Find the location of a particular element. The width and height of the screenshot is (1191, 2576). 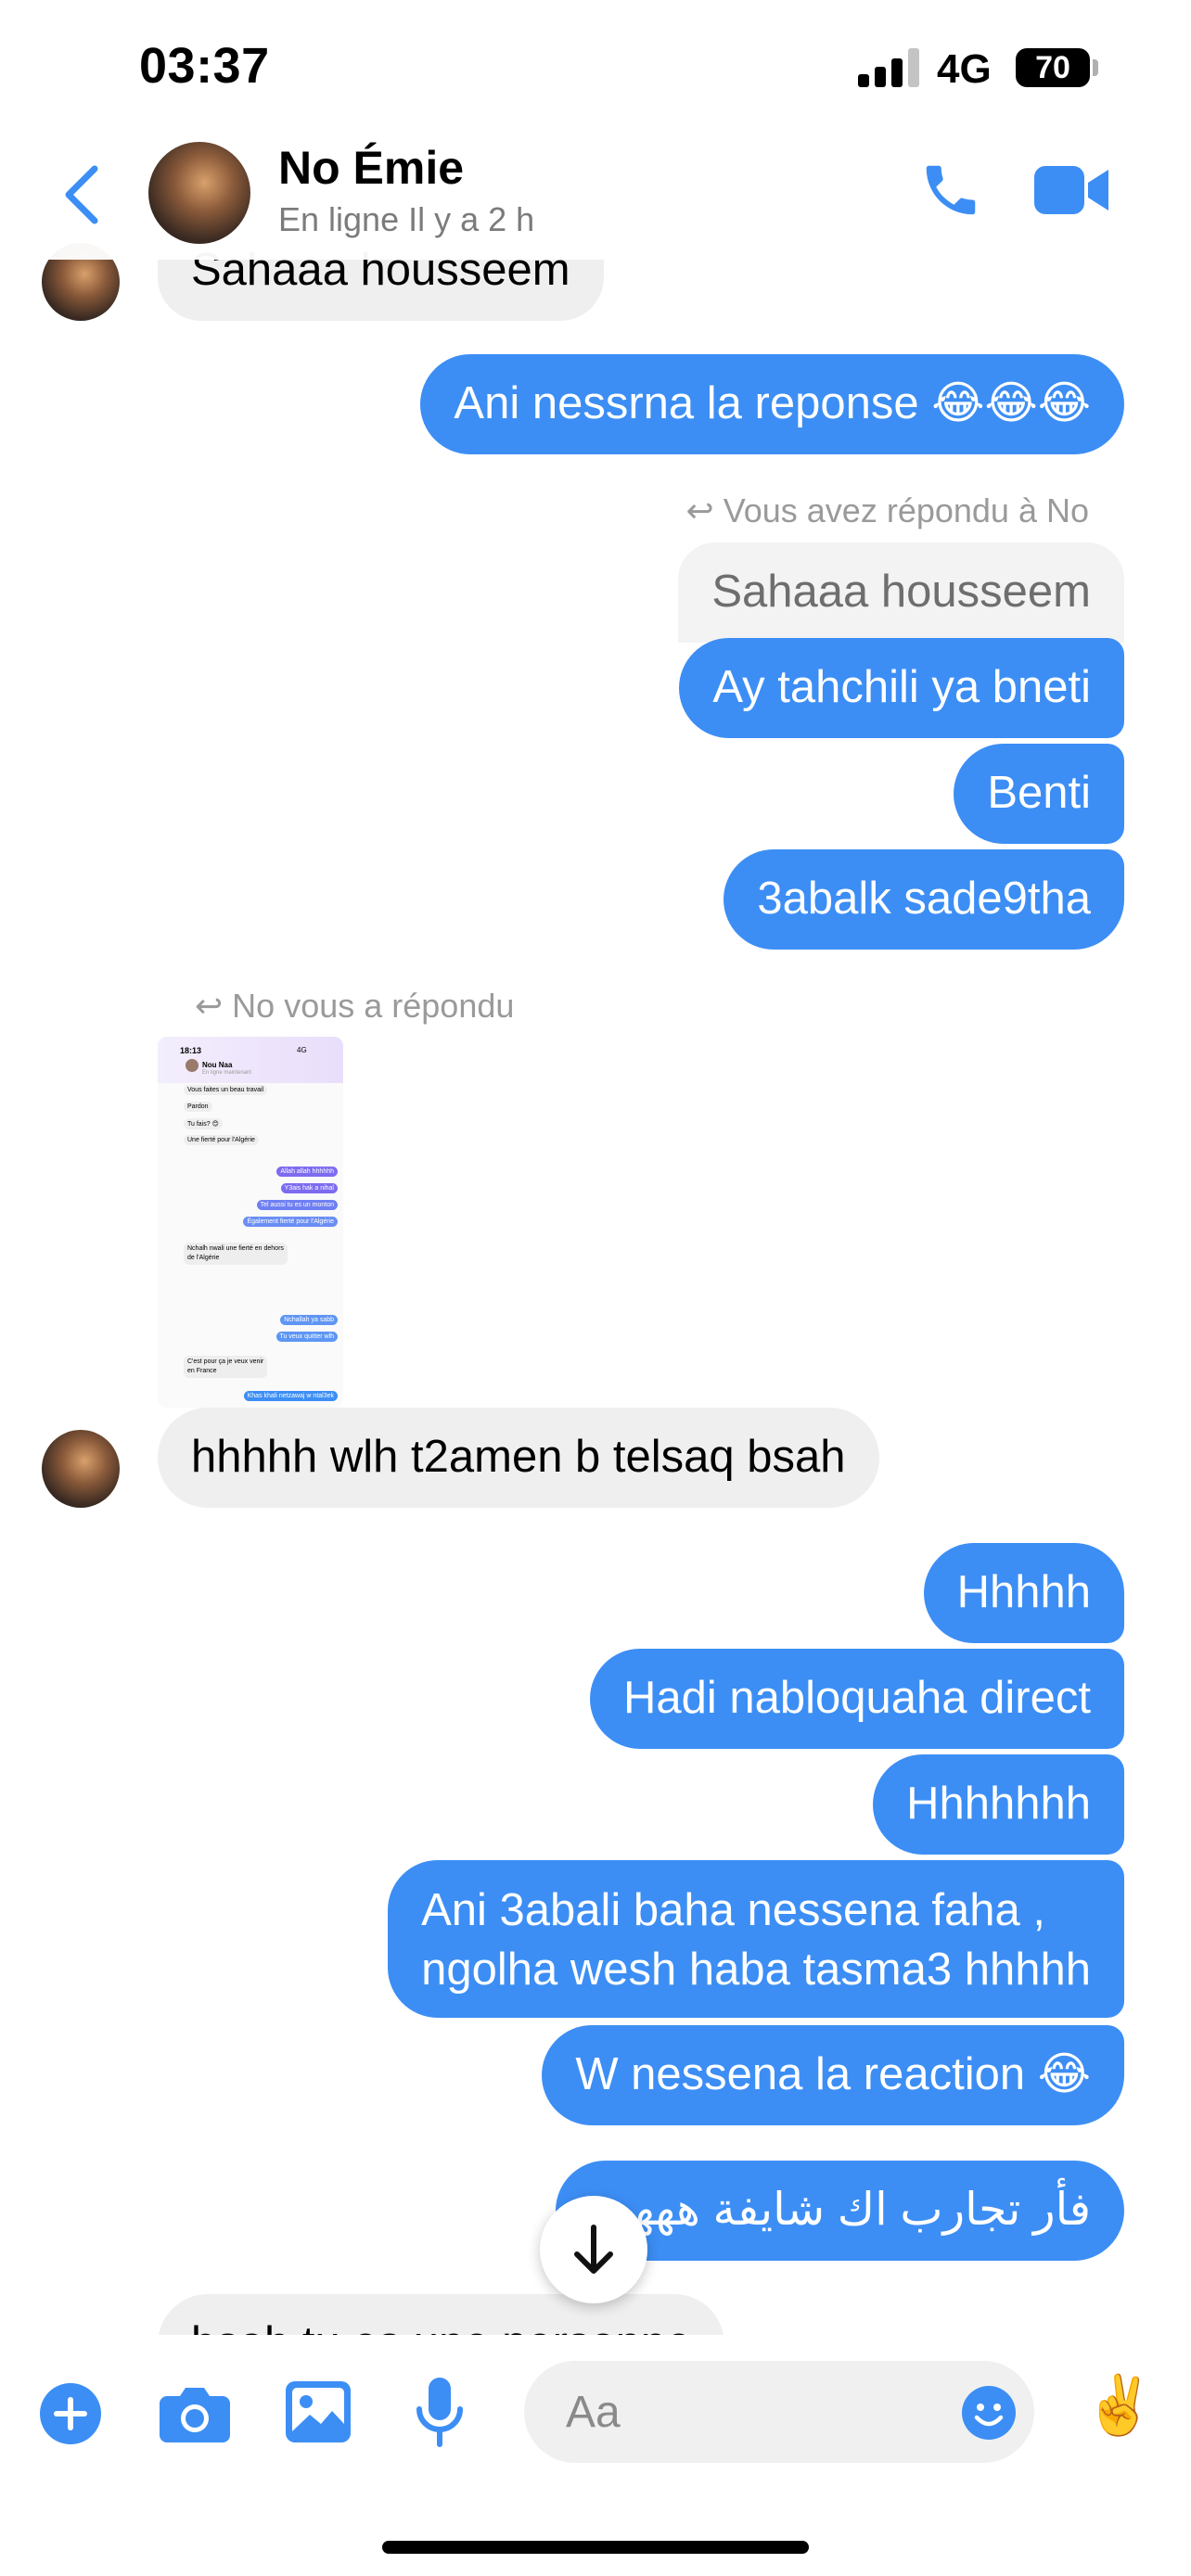

message-outgoing: 3abalk sade9tha is located at coordinates (924, 900).